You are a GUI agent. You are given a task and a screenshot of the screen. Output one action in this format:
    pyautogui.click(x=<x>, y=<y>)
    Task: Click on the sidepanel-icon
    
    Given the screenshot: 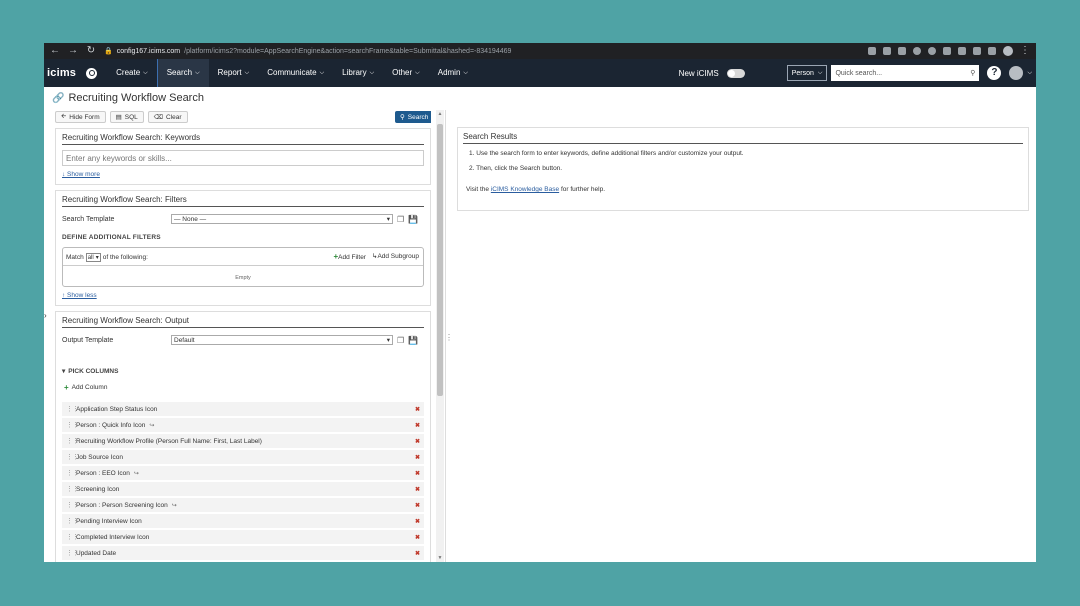 What is the action you would take?
    pyautogui.click(x=992, y=51)
    